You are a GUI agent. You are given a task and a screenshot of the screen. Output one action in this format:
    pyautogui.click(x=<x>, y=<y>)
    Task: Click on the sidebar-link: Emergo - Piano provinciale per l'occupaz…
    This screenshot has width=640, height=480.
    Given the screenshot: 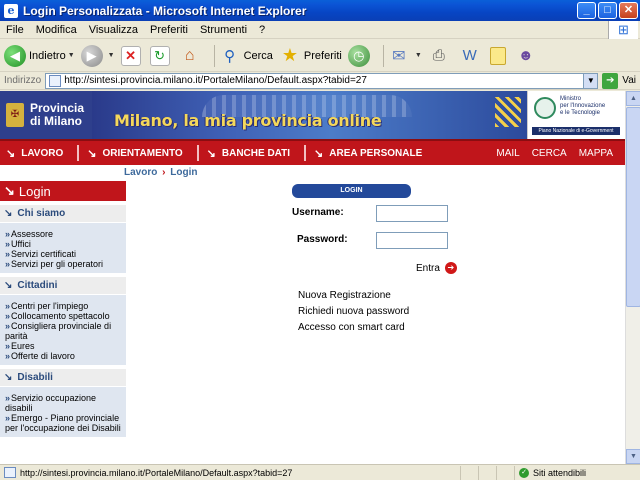 What is the action you would take?
    pyautogui.click(x=65, y=423)
    